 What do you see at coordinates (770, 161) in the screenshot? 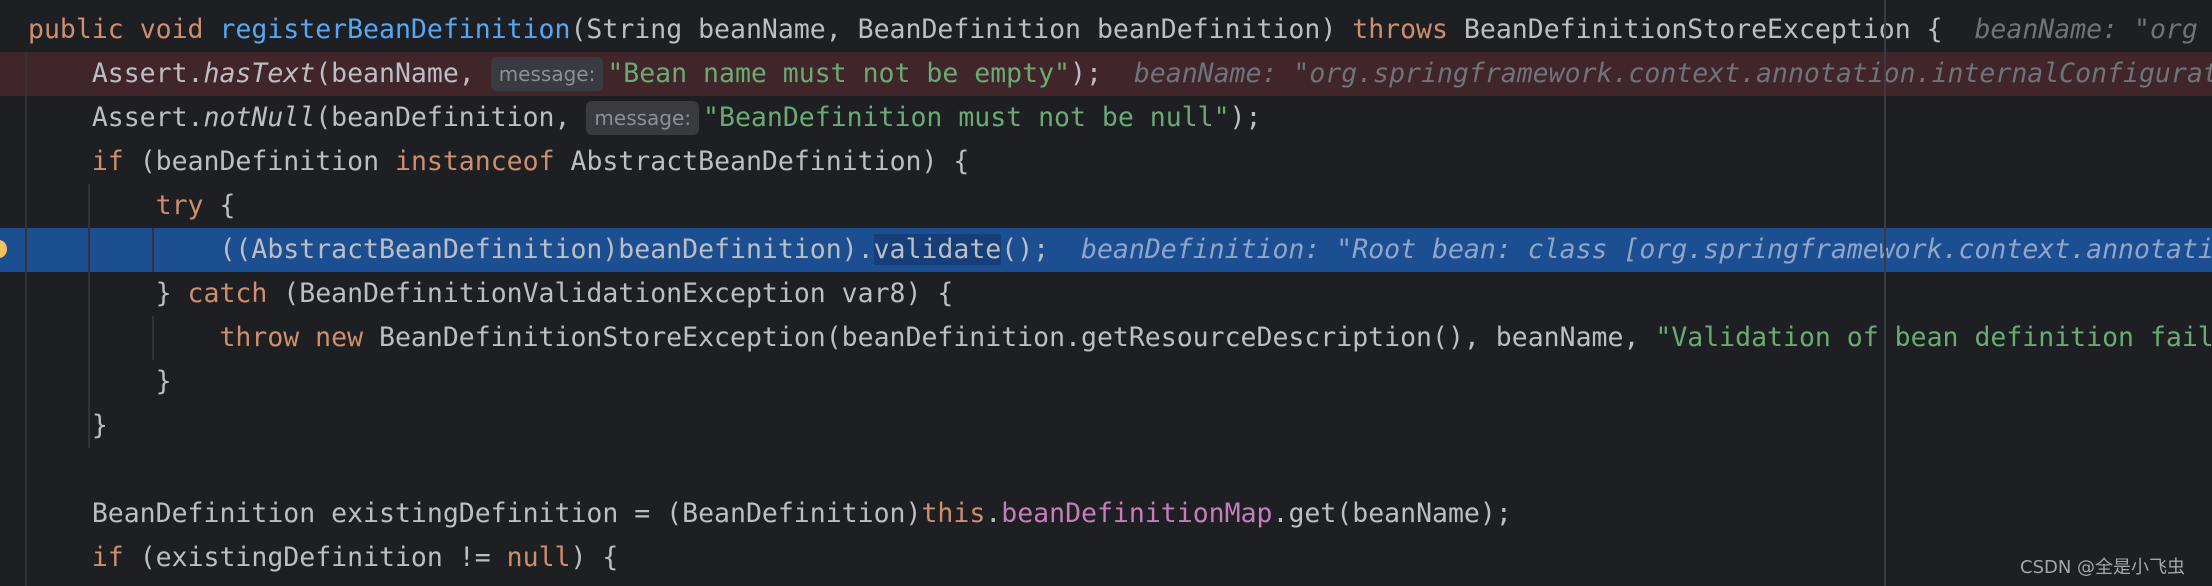
I see `code-token: AbstractBeanDefinition) {` at bounding box center [770, 161].